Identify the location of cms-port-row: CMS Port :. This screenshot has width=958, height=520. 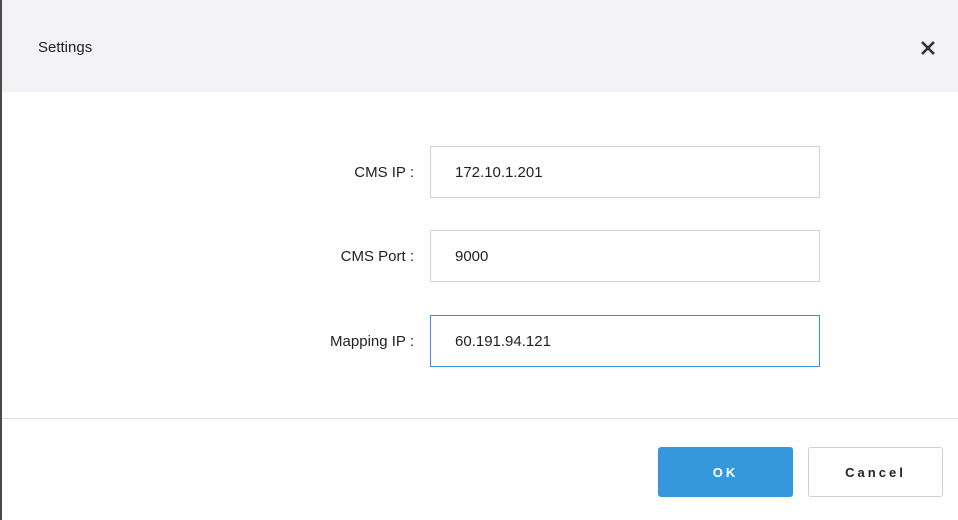
(480, 257).